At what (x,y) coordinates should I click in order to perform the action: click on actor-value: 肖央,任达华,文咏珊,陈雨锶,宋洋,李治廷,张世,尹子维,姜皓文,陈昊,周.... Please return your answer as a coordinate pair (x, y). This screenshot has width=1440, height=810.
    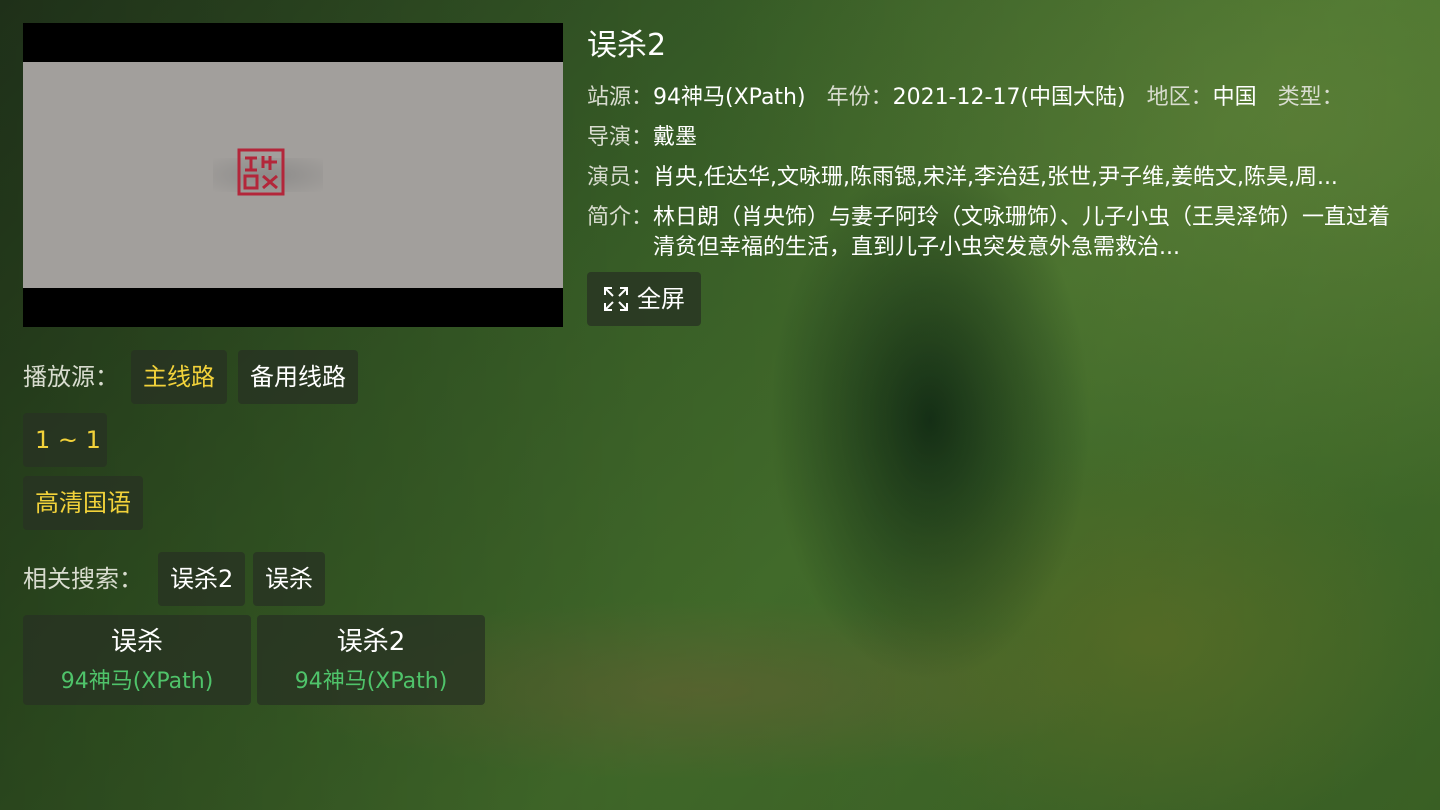
    Looking at the image, I should click on (995, 177).